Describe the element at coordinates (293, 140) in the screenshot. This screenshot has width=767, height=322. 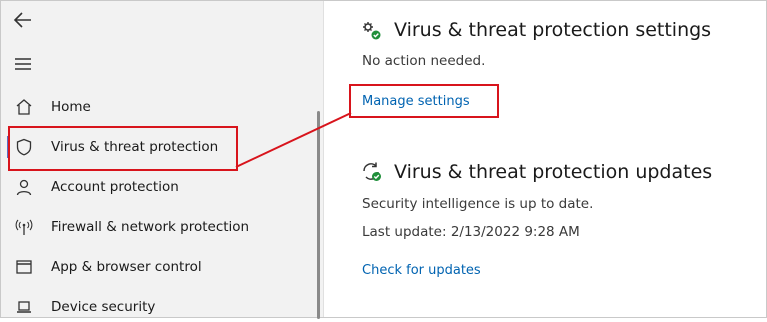
I see `annotation-connector-line` at that location.